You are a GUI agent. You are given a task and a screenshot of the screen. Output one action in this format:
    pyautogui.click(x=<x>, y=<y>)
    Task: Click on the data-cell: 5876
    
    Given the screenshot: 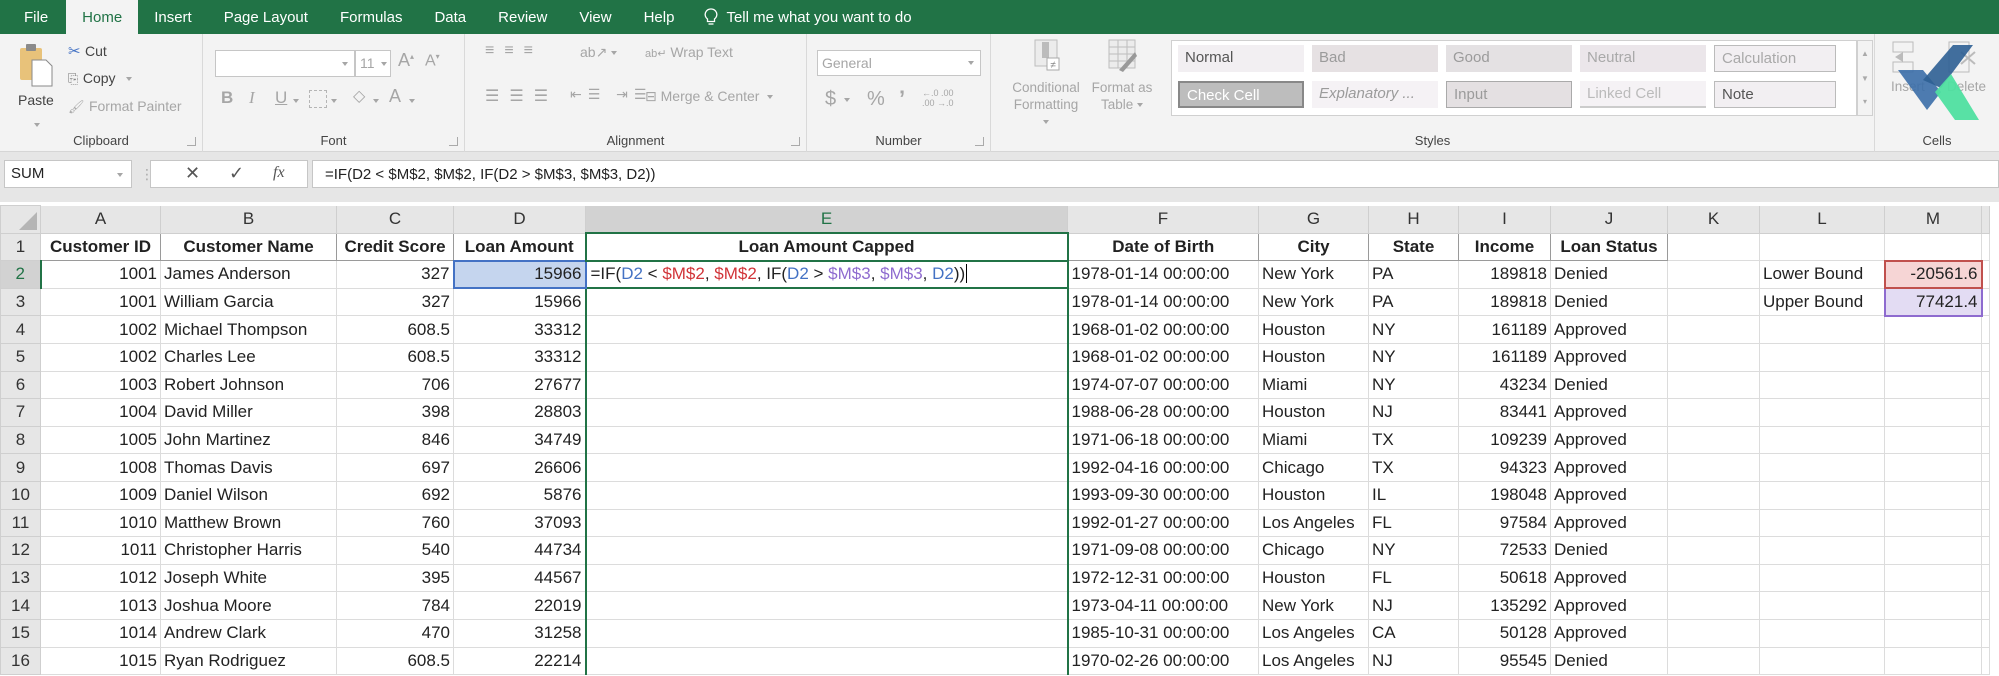 What is the action you would take?
    pyautogui.click(x=519, y=495)
    